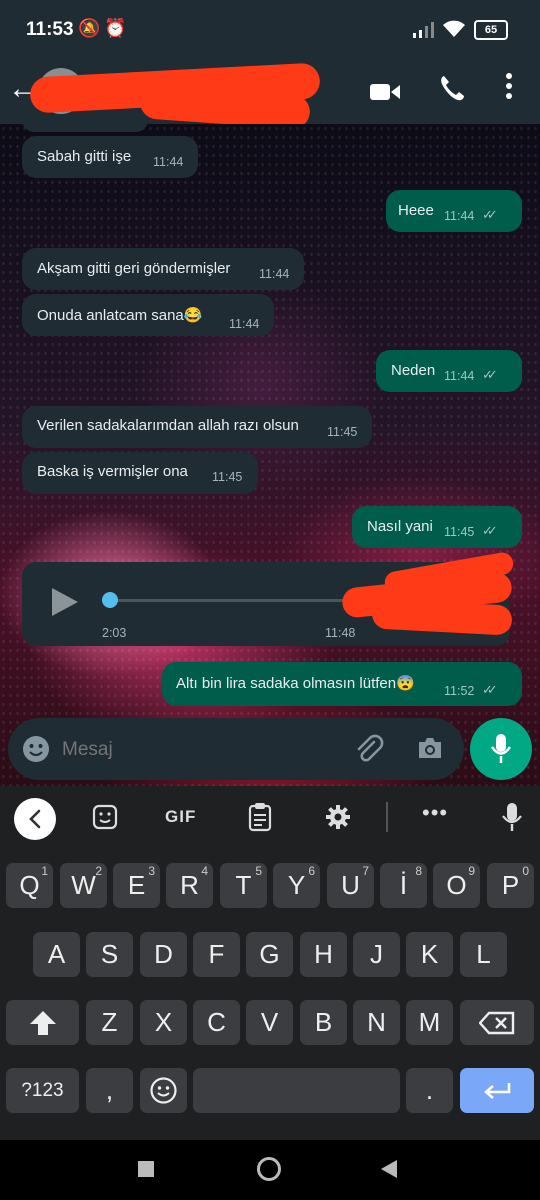 This screenshot has height=1200, width=540. What do you see at coordinates (323, 1022) in the screenshot?
I see `key-b: B` at bounding box center [323, 1022].